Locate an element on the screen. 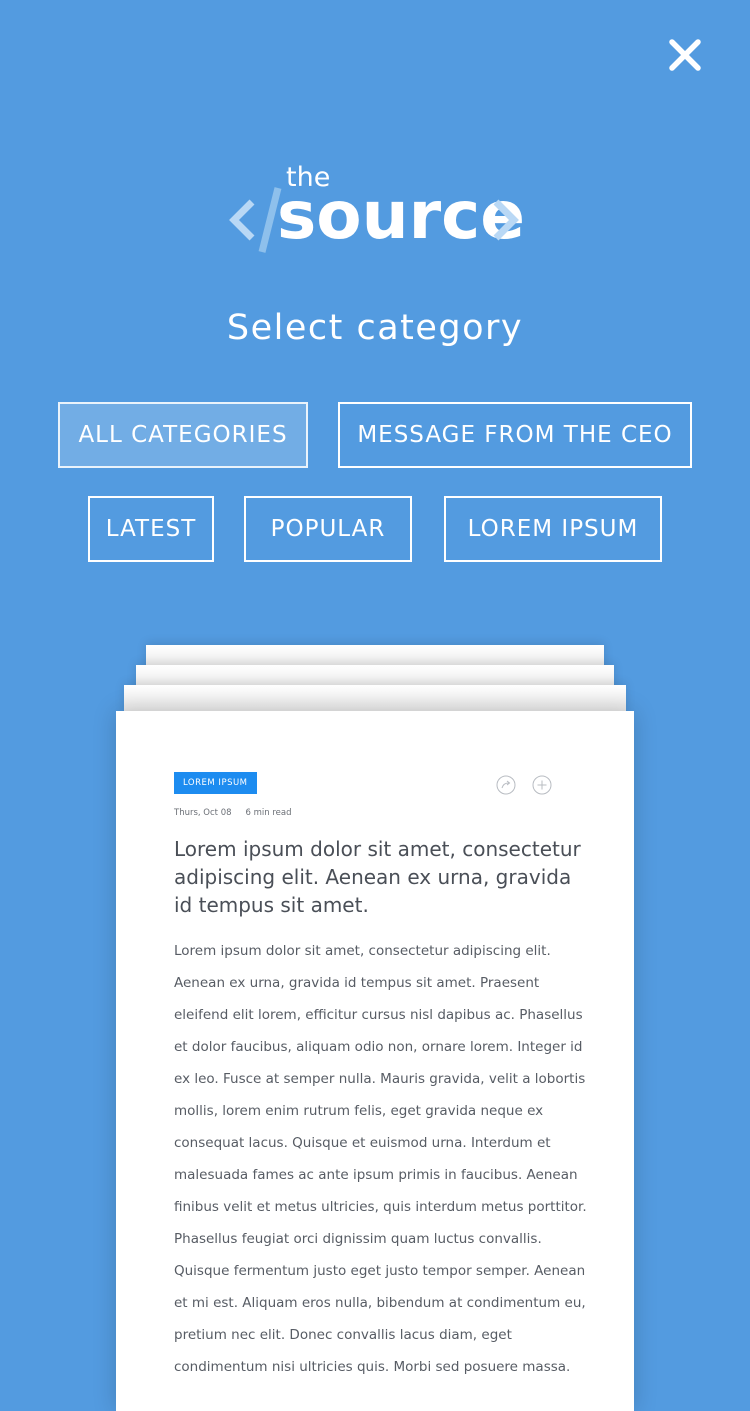 This screenshot has height=1411, width=750. close-button is located at coordinates (685, 55).